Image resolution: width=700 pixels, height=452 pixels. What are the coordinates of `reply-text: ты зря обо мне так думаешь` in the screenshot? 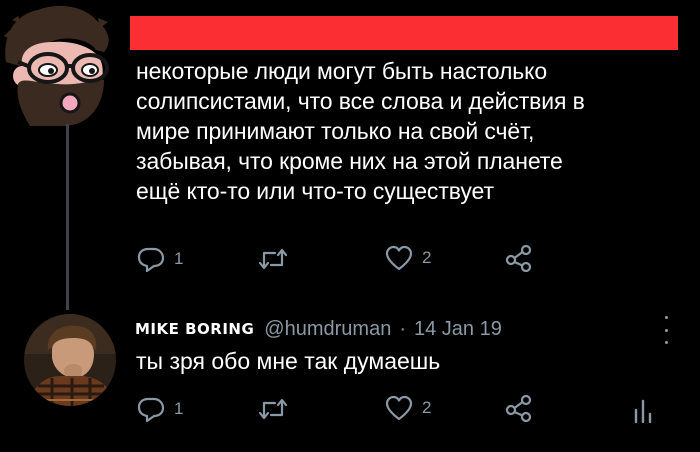 It's located at (288, 361).